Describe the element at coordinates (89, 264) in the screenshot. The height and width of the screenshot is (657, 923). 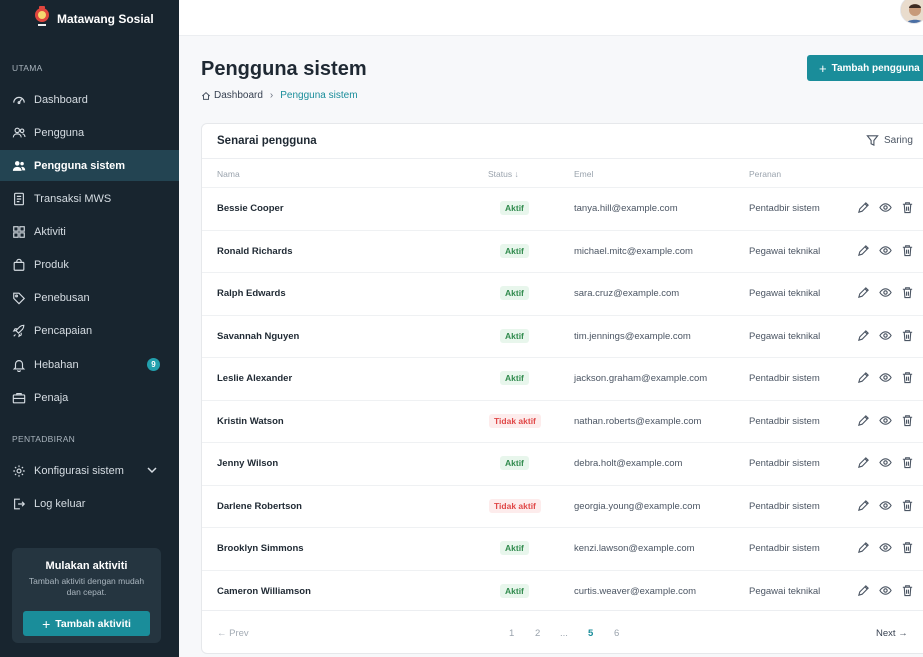
I see `sidebar-item-produk: Produk` at that location.